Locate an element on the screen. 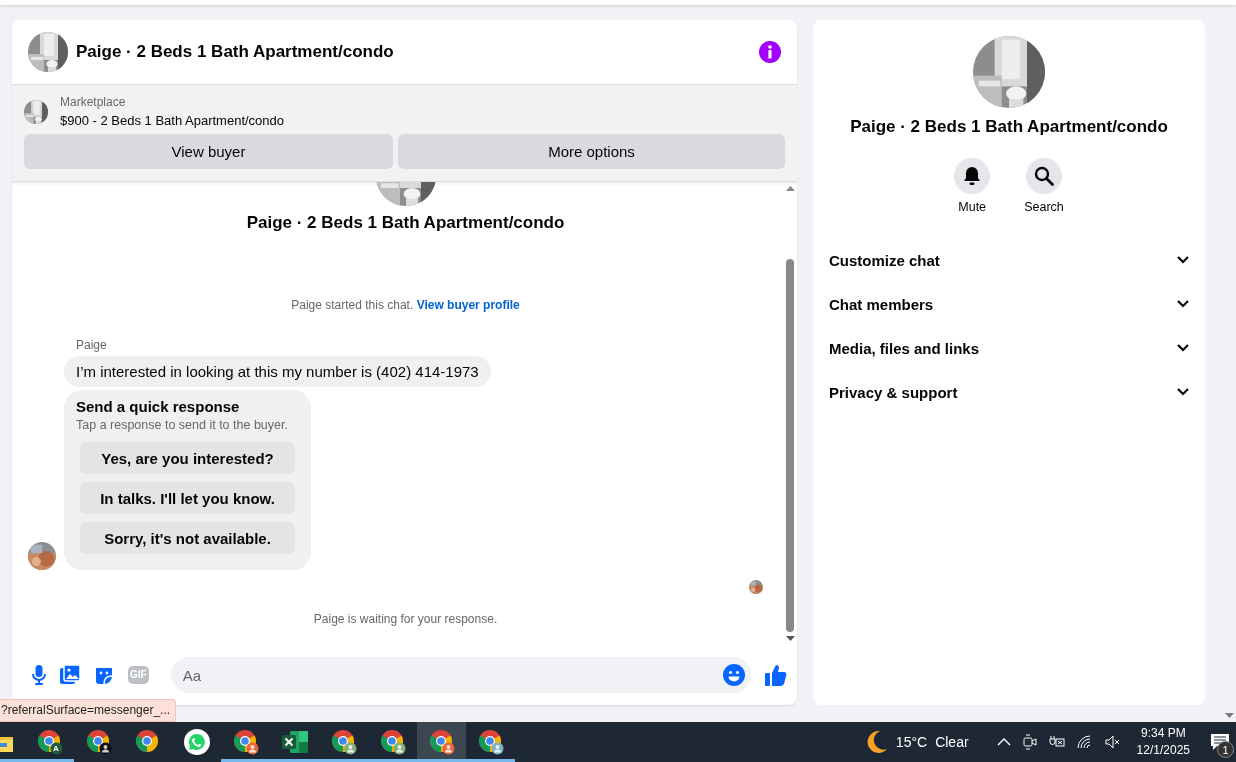 This screenshot has height=762, width=1236. clock: 9:34 PM 12/1/2025 is located at coordinates (1163, 742).